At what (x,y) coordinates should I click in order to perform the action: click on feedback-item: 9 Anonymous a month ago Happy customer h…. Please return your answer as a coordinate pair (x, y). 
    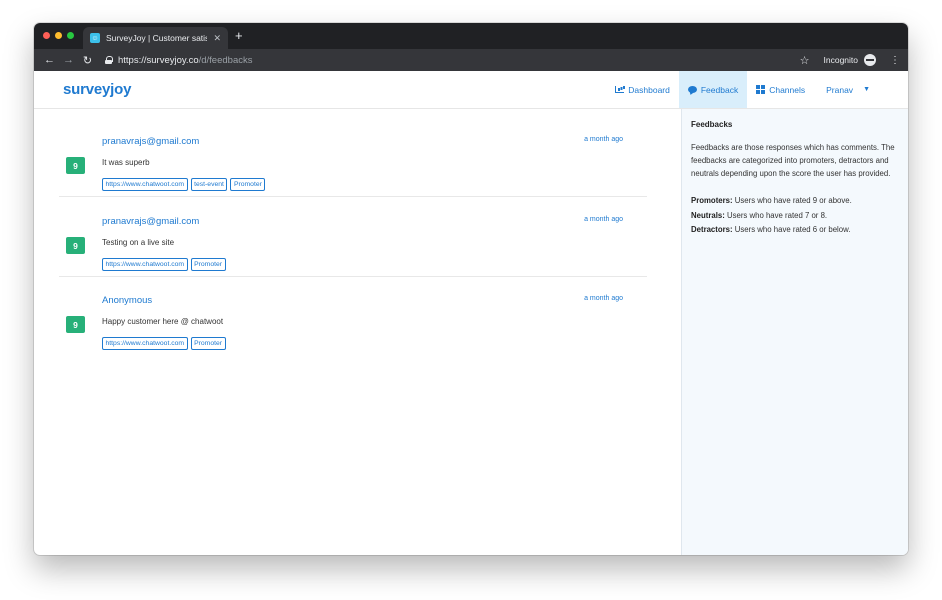
    Looking at the image, I should click on (353, 316).